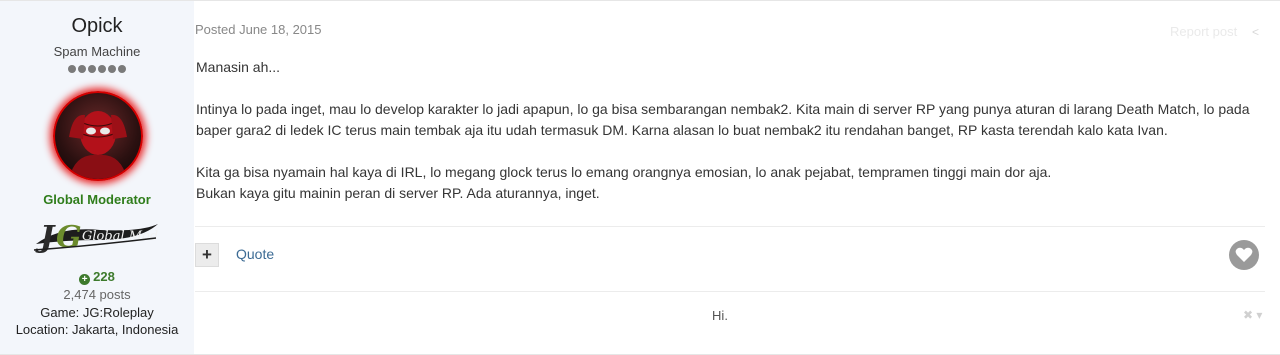 The image size is (1280, 355). What do you see at coordinates (1252, 315) in the screenshot?
I see `signature-options-icon: ✖ ▾` at bounding box center [1252, 315].